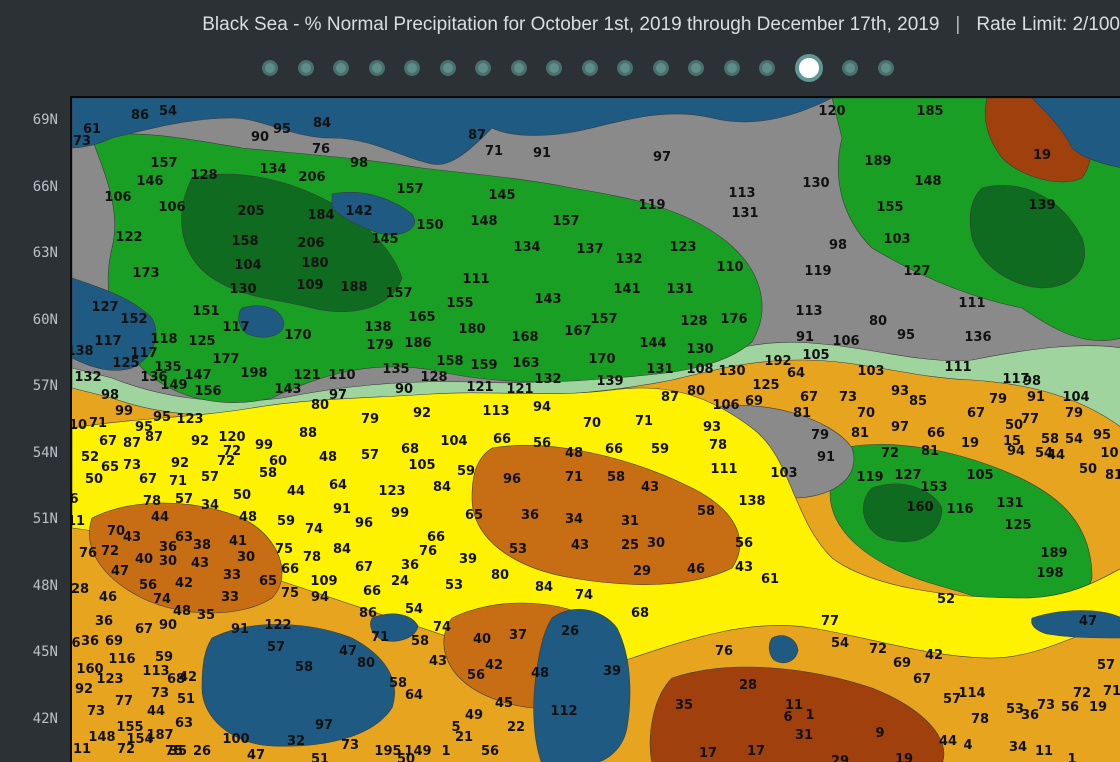 The height and width of the screenshot is (762, 1120). I want to click on precip-value-label: 88, so click(308, 433).